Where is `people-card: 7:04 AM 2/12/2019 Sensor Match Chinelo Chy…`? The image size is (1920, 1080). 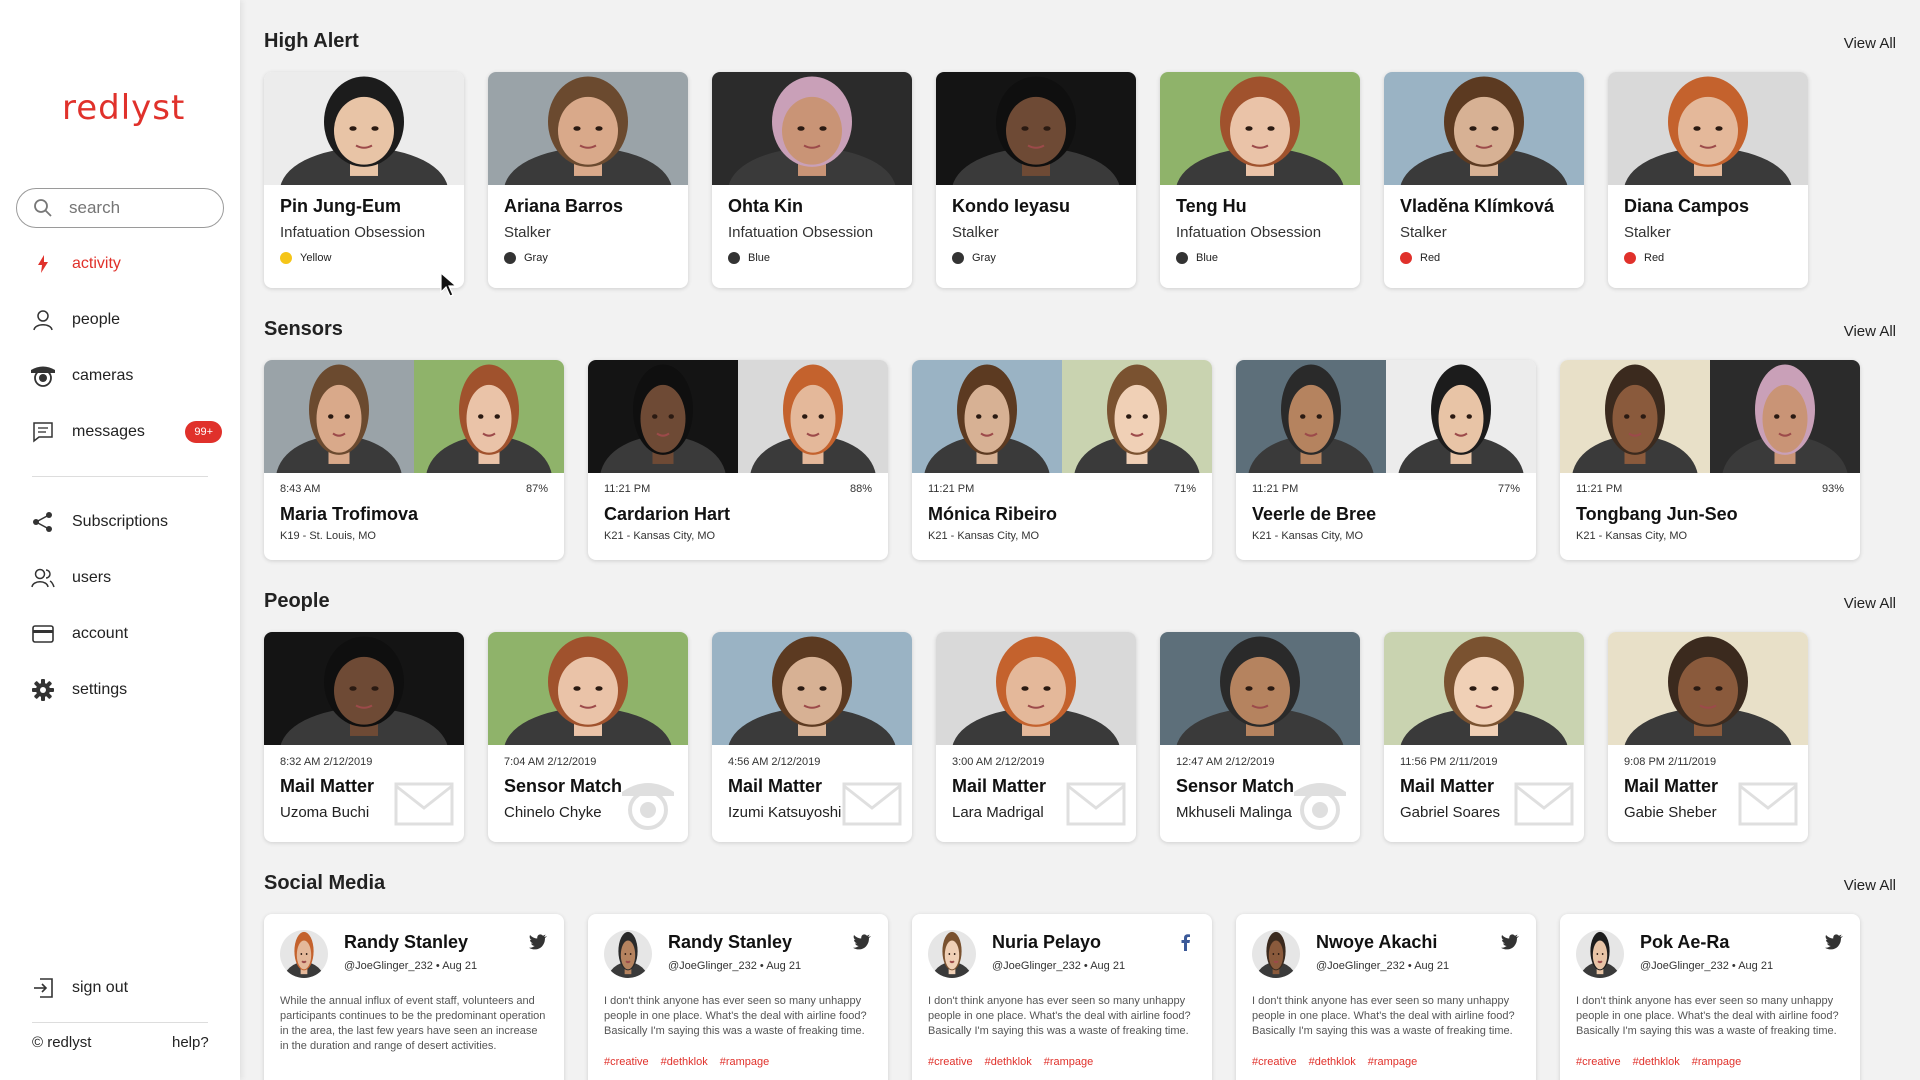 people-card: 7:04 AM 2/12/2019 Sensor Match Chinelo Chy… is located at coordinates (588, 737).